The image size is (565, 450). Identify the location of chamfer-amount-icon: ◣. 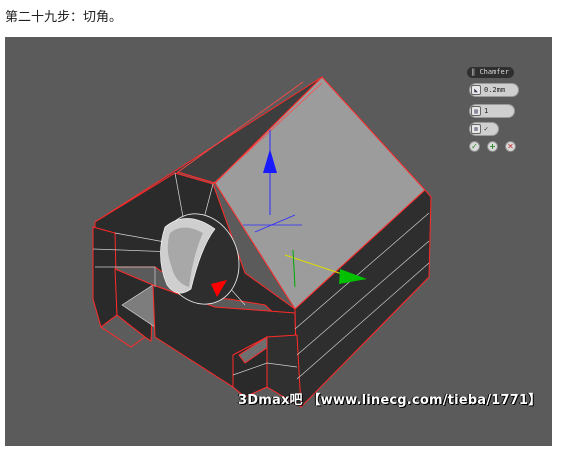
(476, 90).